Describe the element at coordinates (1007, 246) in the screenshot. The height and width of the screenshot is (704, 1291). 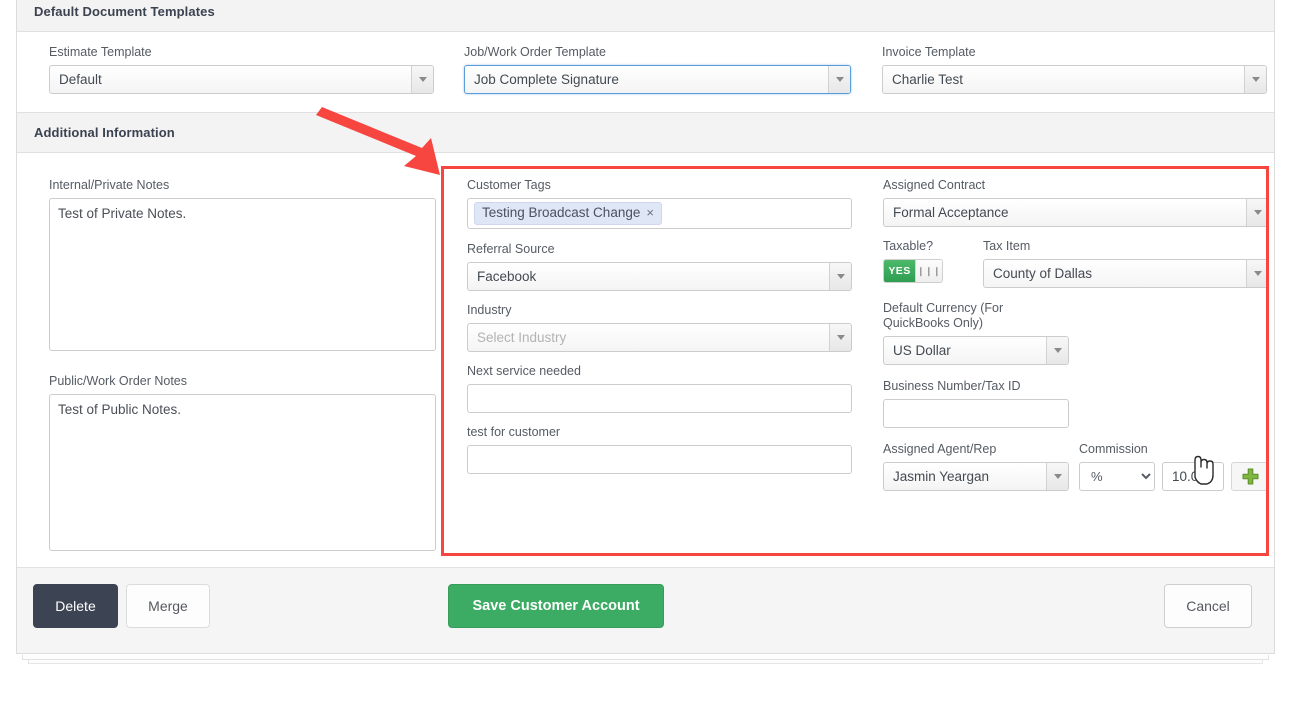
I see `tax-item-label: Tax Item` at that location.